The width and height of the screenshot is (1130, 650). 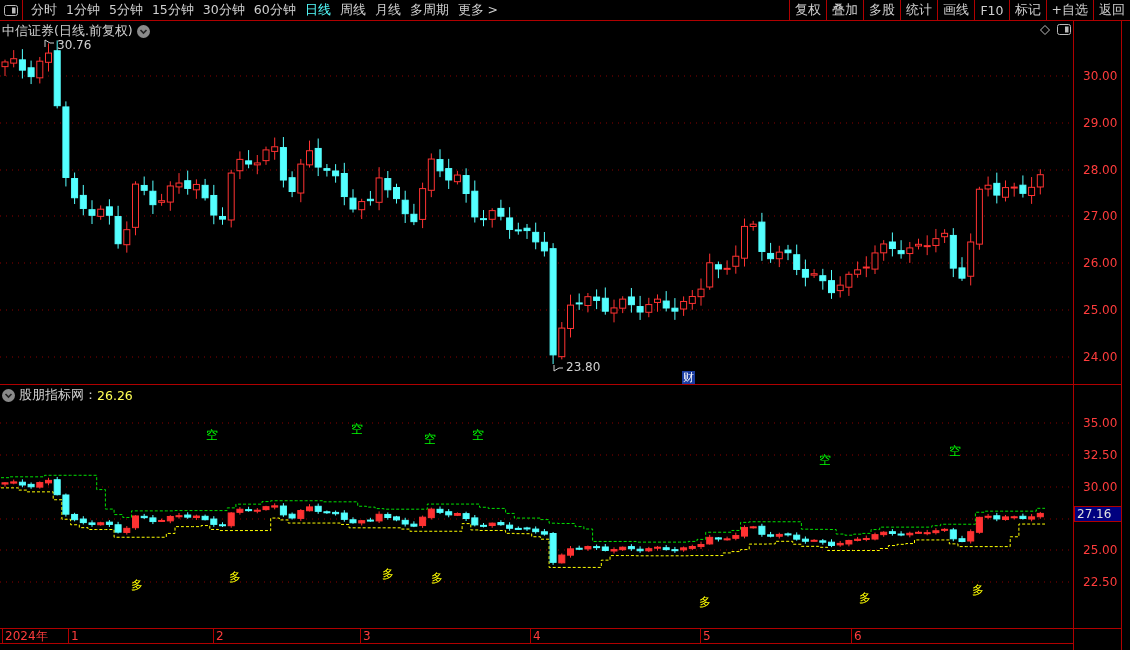 I want to click on price-axis-label: 25.00, so click(x=1100, y=310).